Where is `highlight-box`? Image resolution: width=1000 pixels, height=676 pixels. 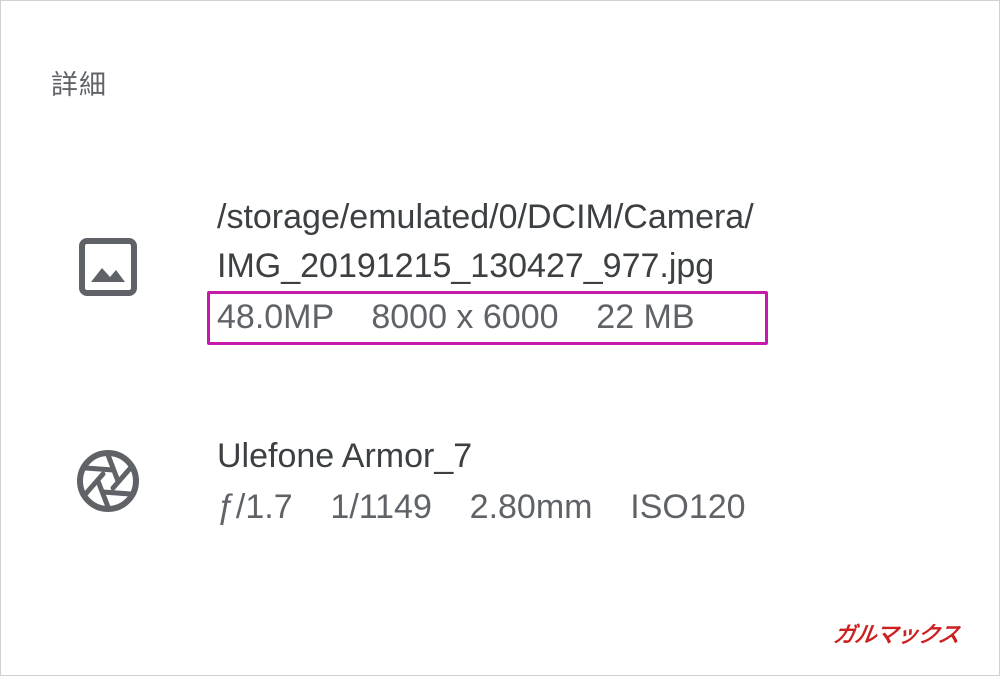
highlight-box is located at coordinates (487, 318).